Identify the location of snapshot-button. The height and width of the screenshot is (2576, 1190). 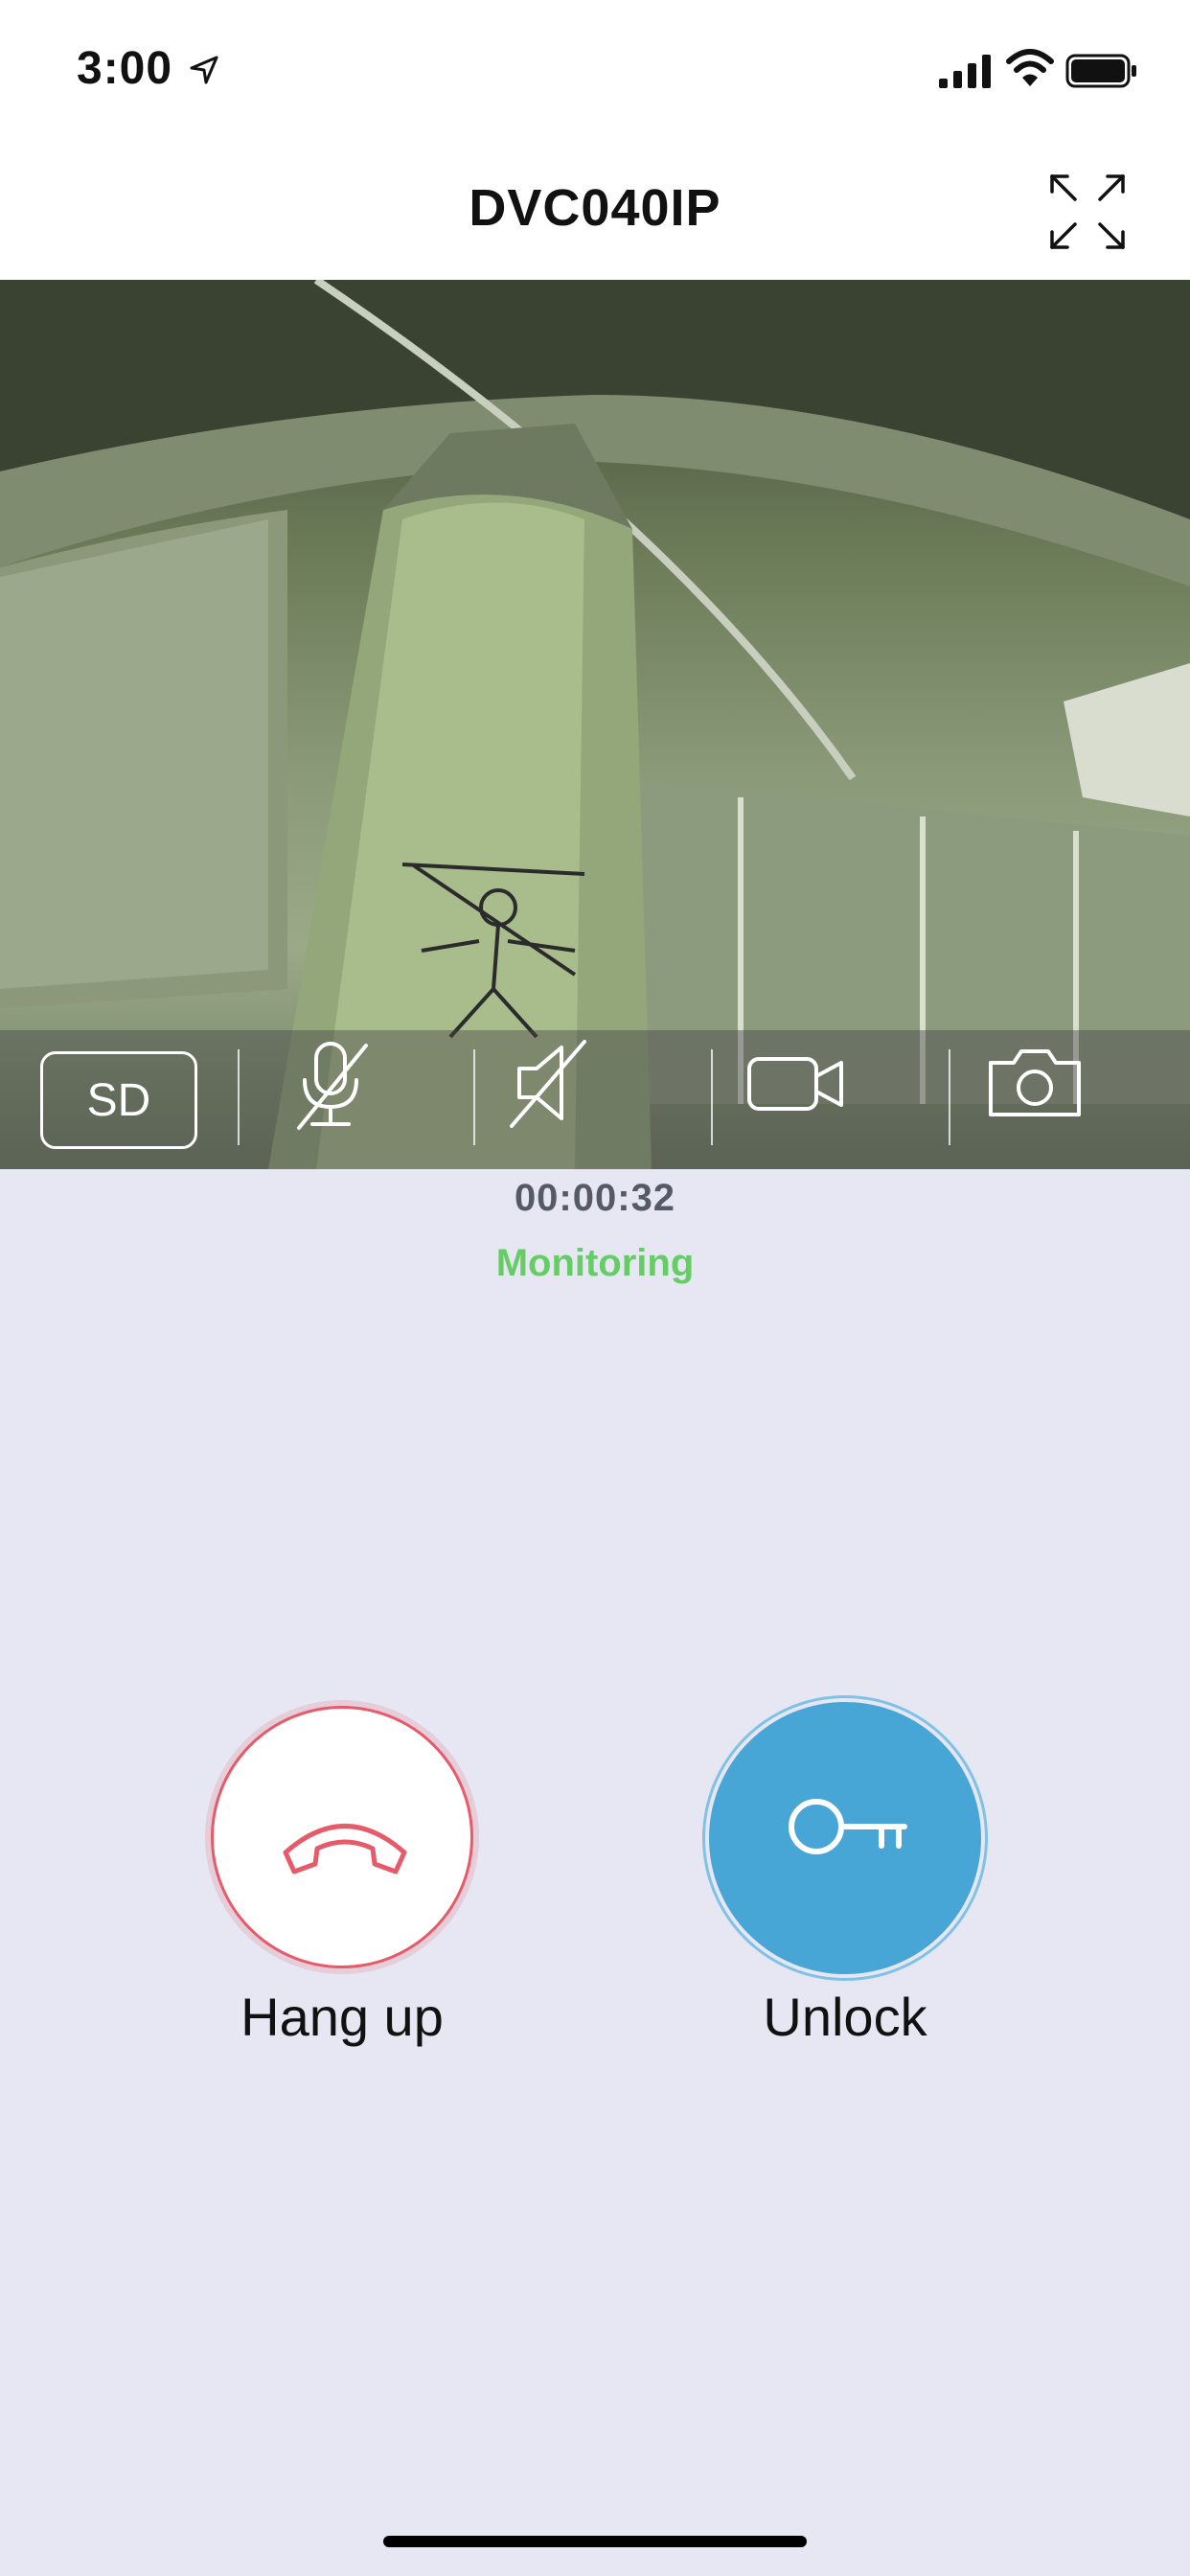
(1073, 1099).